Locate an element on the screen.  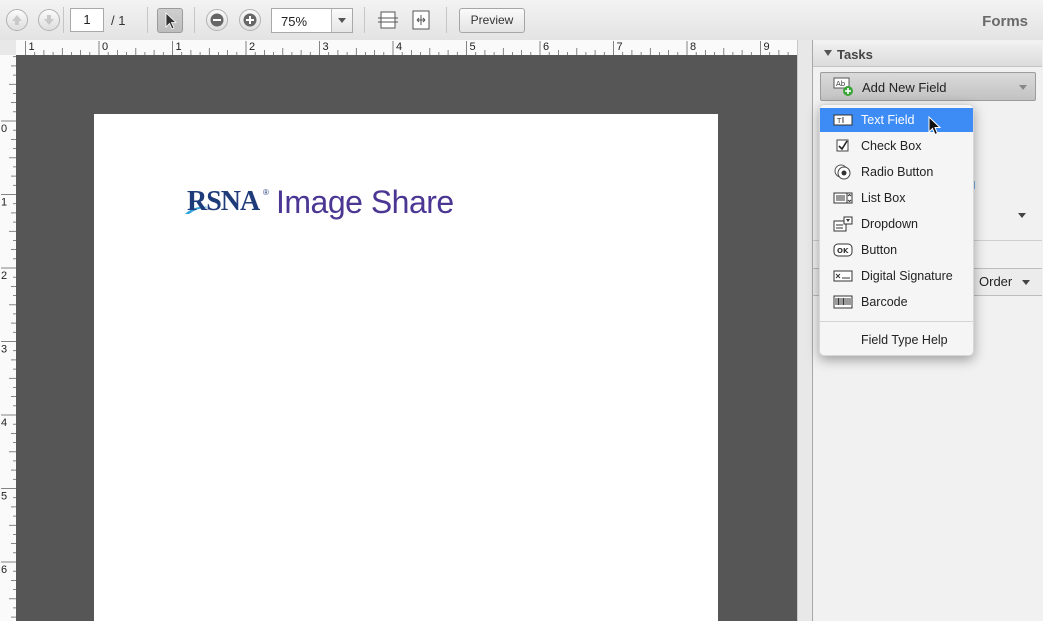
tasks-title: Tasks is located at coordinates (855, 54).